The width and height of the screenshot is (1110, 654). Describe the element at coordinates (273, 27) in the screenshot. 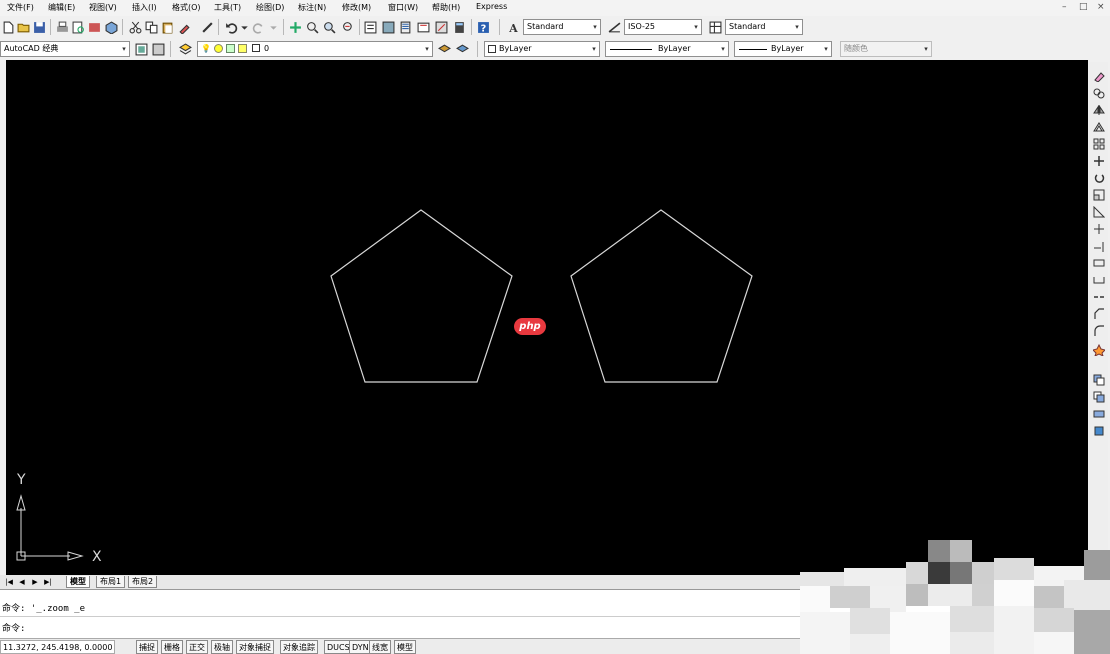

I see `redo-dropdown-icon` at that location.